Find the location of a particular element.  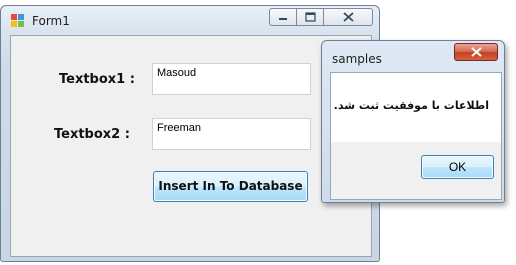

maximize-button is located at coordinates (310, 17).